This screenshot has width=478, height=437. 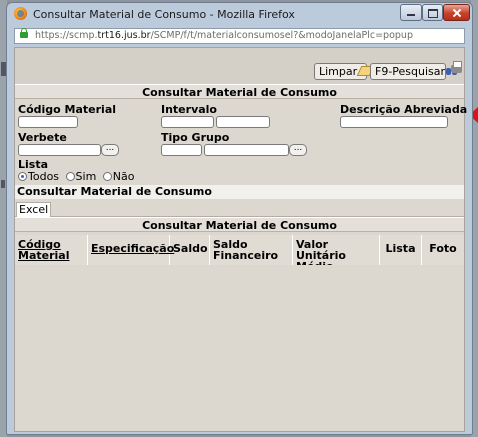 I want to click on search-button: F9-Pesquisar, so click(x=414, y=71).